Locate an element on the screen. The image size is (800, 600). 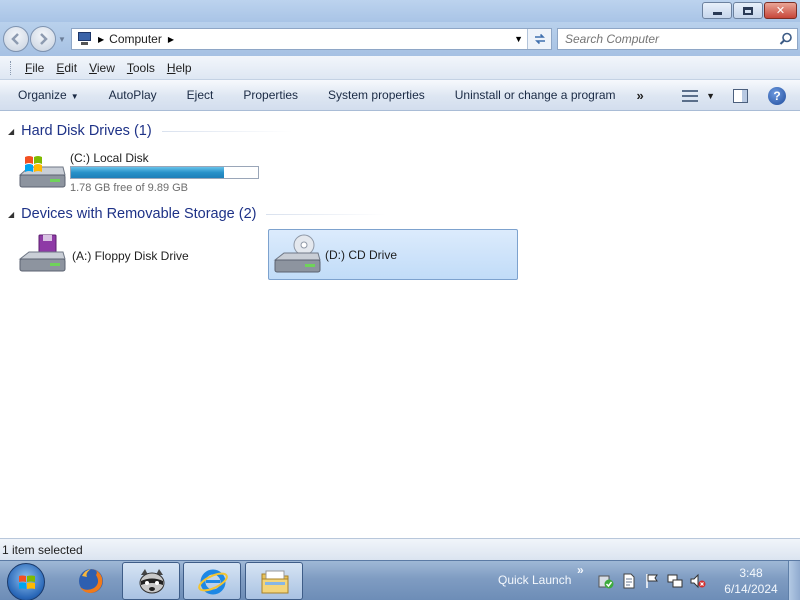
taskbar-app-raccoon is located at coordinates (151, 581).